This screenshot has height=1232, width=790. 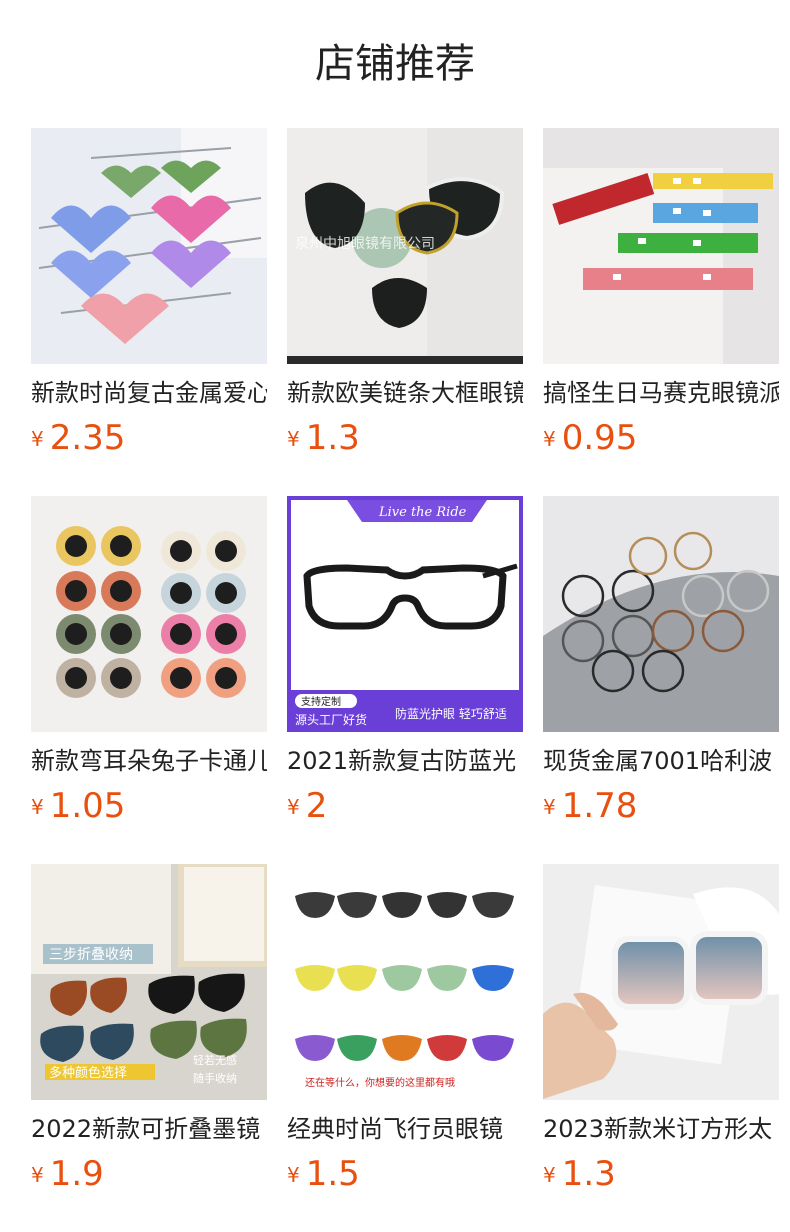 I want to click on price-value: 2, so click(x=316, y=806).